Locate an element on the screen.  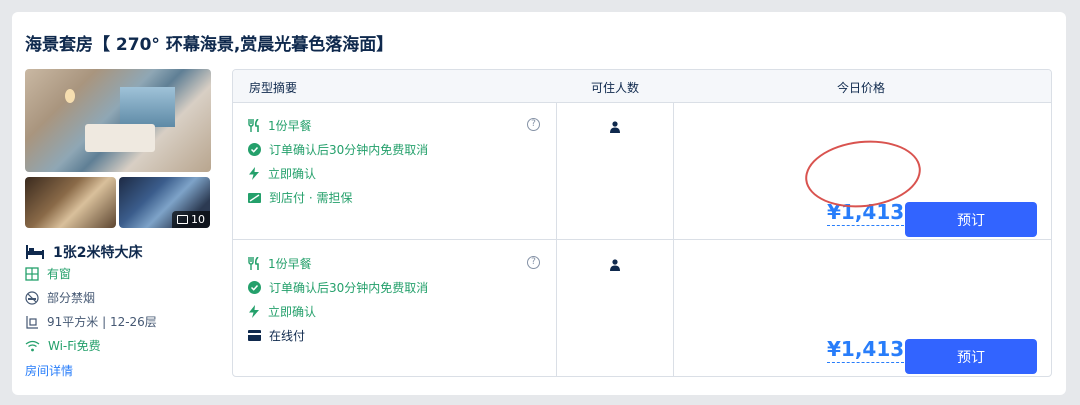
room-detail-link: 房间详情 is located at coordinates (49, 370).